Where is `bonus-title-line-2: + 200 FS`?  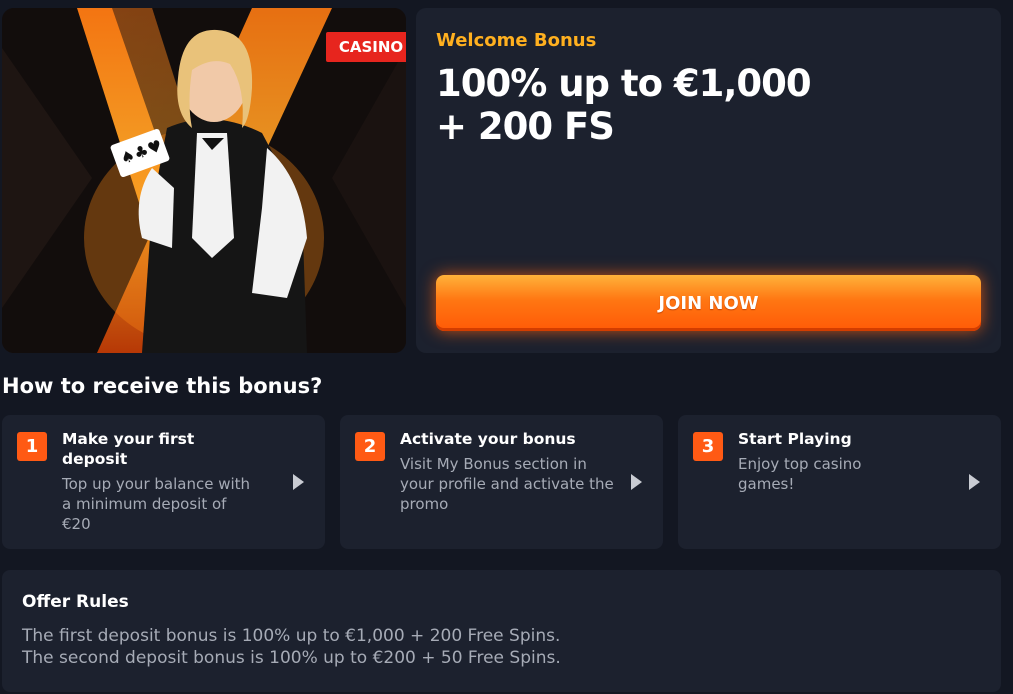 bonus-title-line-2: + 200 FS is located at coordinates (525, 126).